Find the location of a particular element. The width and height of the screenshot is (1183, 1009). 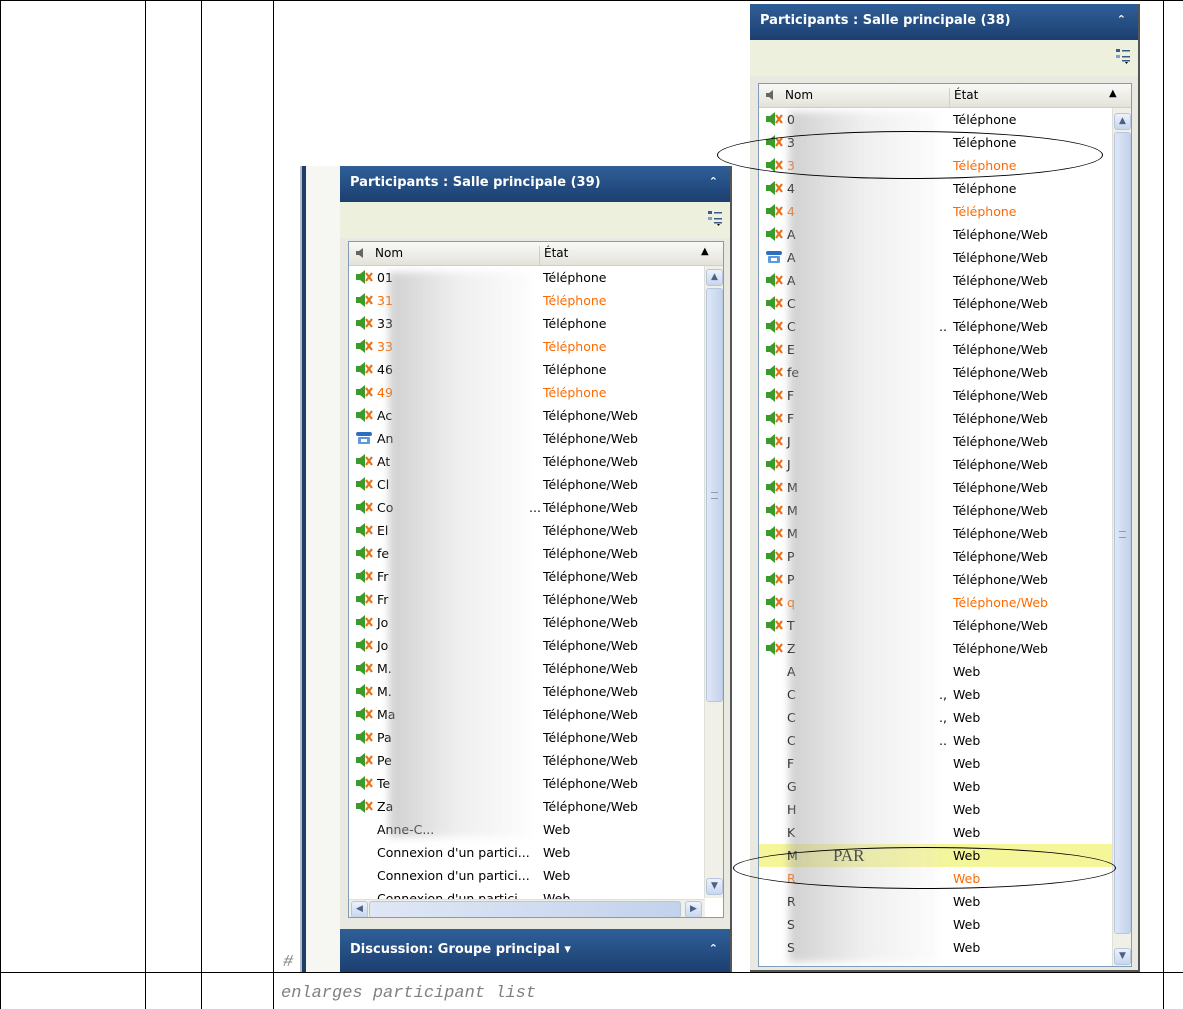

table-row-border is located at coordinates (591, 972).